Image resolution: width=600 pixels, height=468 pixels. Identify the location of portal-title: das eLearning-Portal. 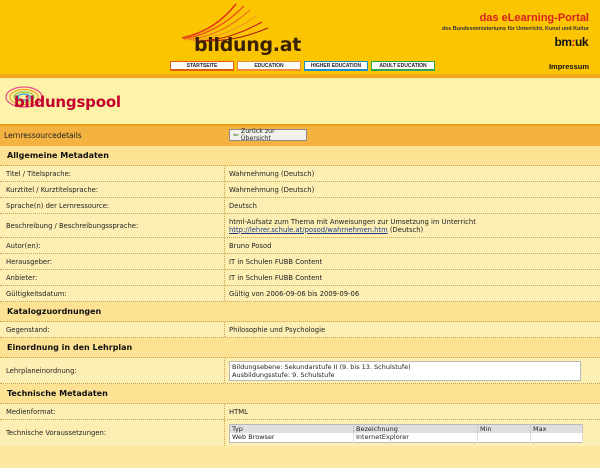
(534, 18).